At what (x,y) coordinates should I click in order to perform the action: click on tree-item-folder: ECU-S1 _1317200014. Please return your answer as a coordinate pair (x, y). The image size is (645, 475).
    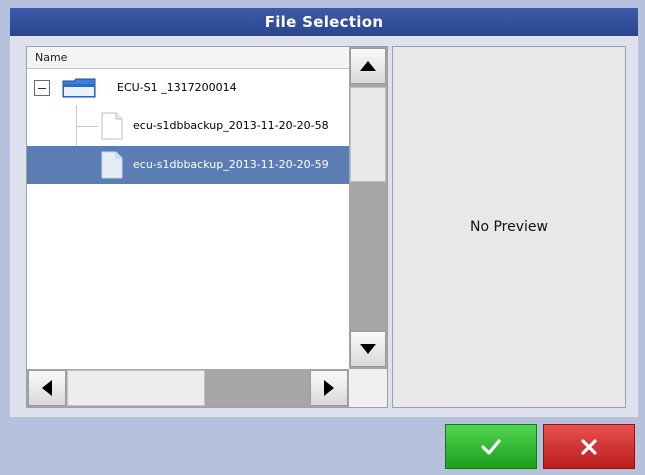
    Looking at the image, I should click on (188, 88).